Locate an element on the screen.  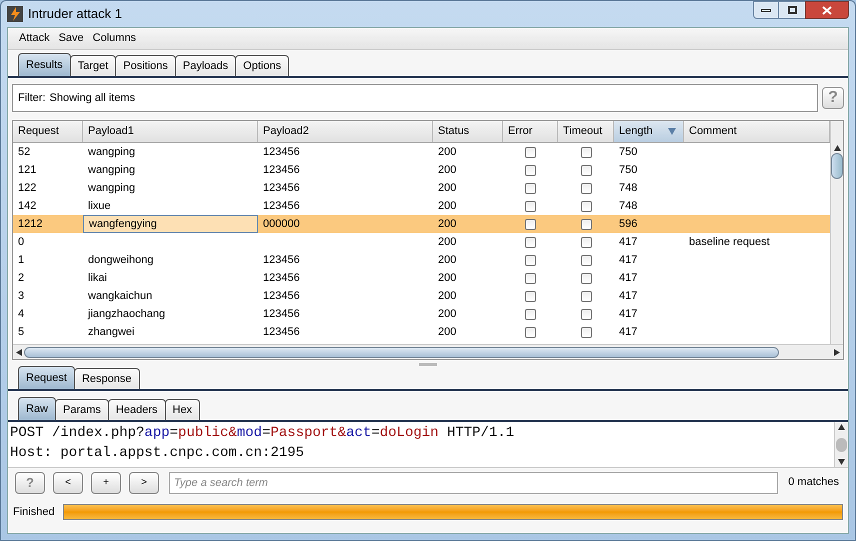
table-cell-text: 0 is located at coordinates (21, 242).